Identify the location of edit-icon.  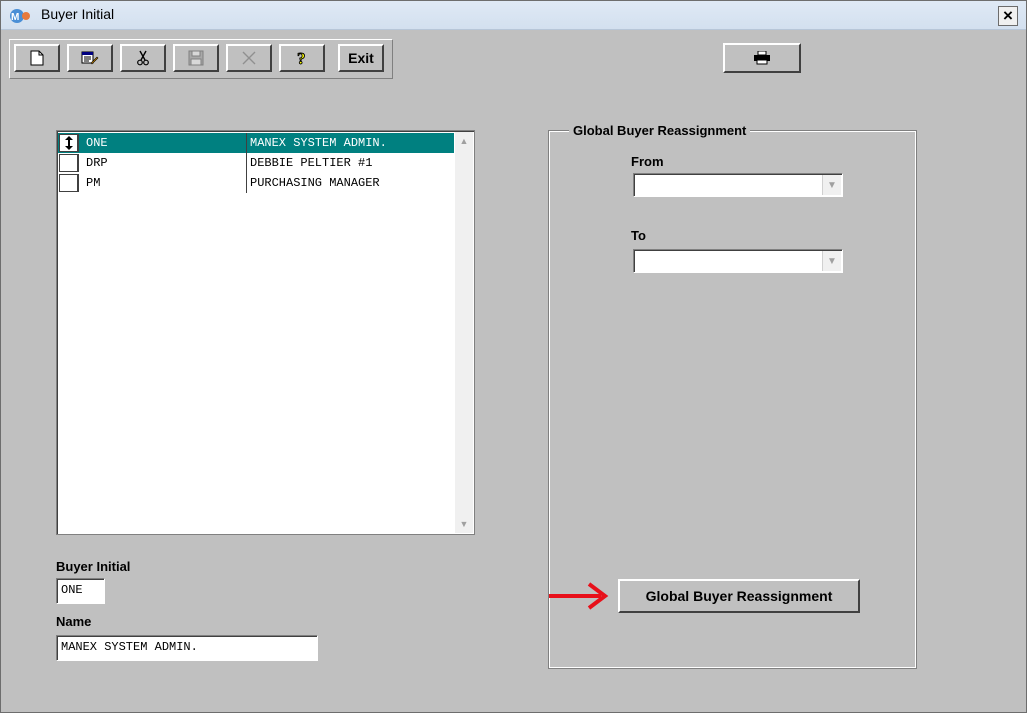
(90, 58).